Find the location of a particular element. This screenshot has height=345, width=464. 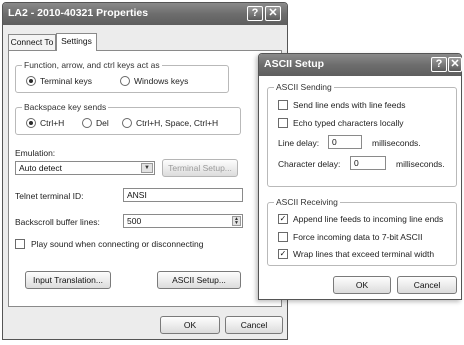

emulation-value: Auto detect is located at coordinates (41, 168).